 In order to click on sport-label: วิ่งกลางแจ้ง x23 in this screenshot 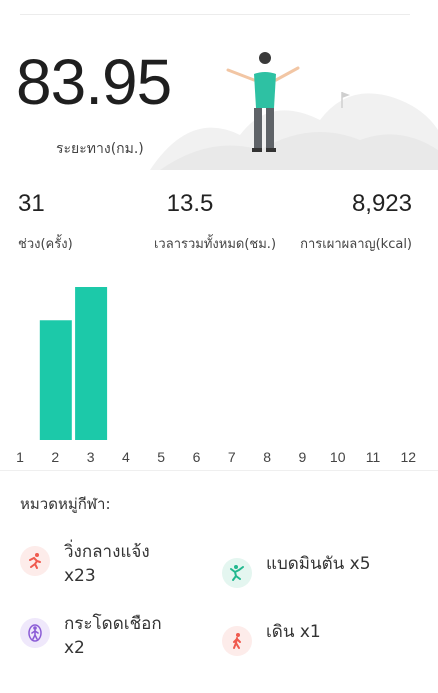, I will do `click(107, 564)`.